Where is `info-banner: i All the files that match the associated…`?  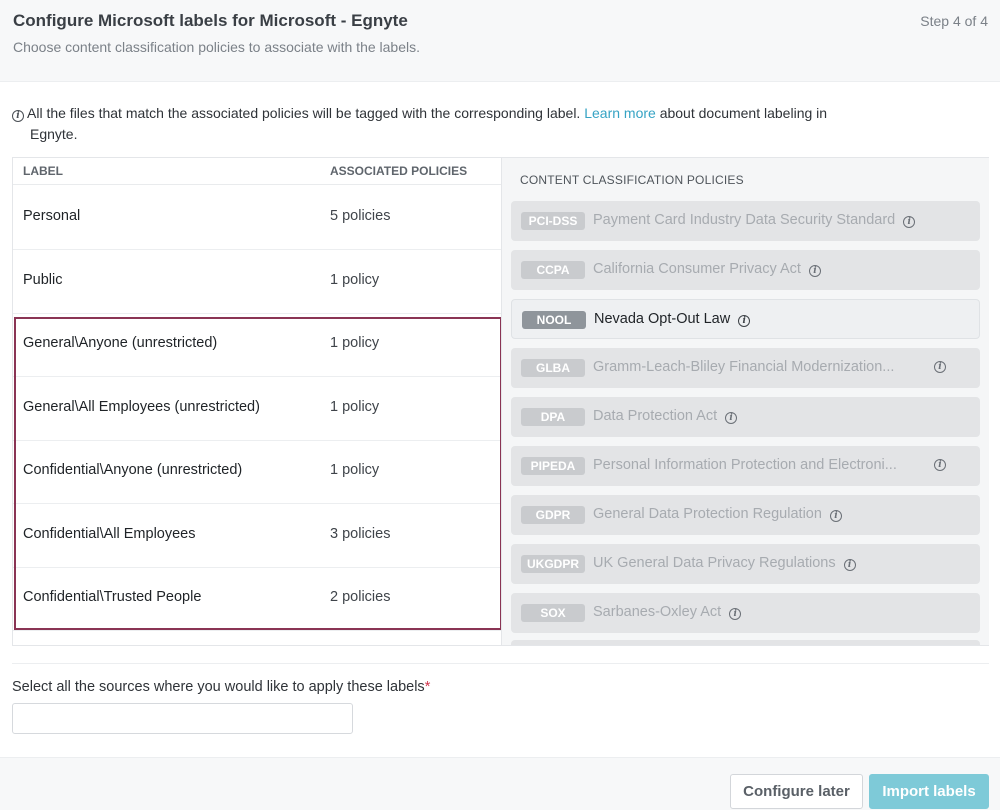 info-banner: i All the files that match the associated… is located at coordinates (492, 124).